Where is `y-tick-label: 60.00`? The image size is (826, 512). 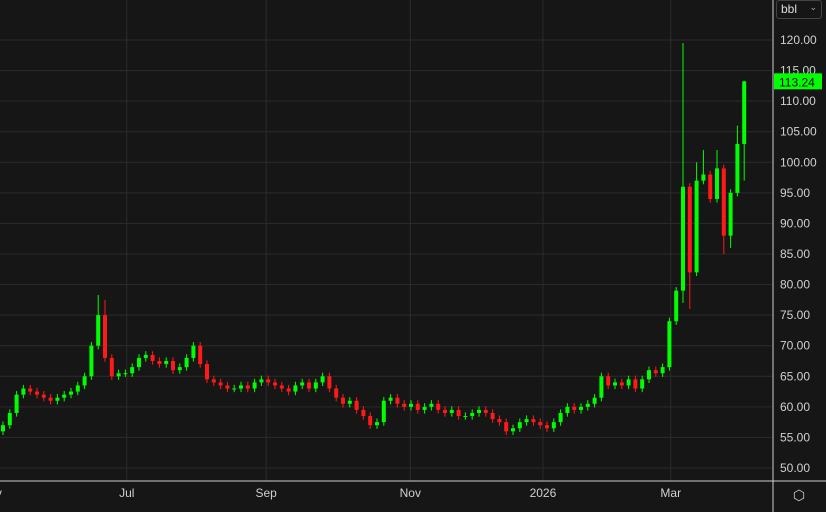 y-tick-label: 60.00 is located at coordinates (795, 407).